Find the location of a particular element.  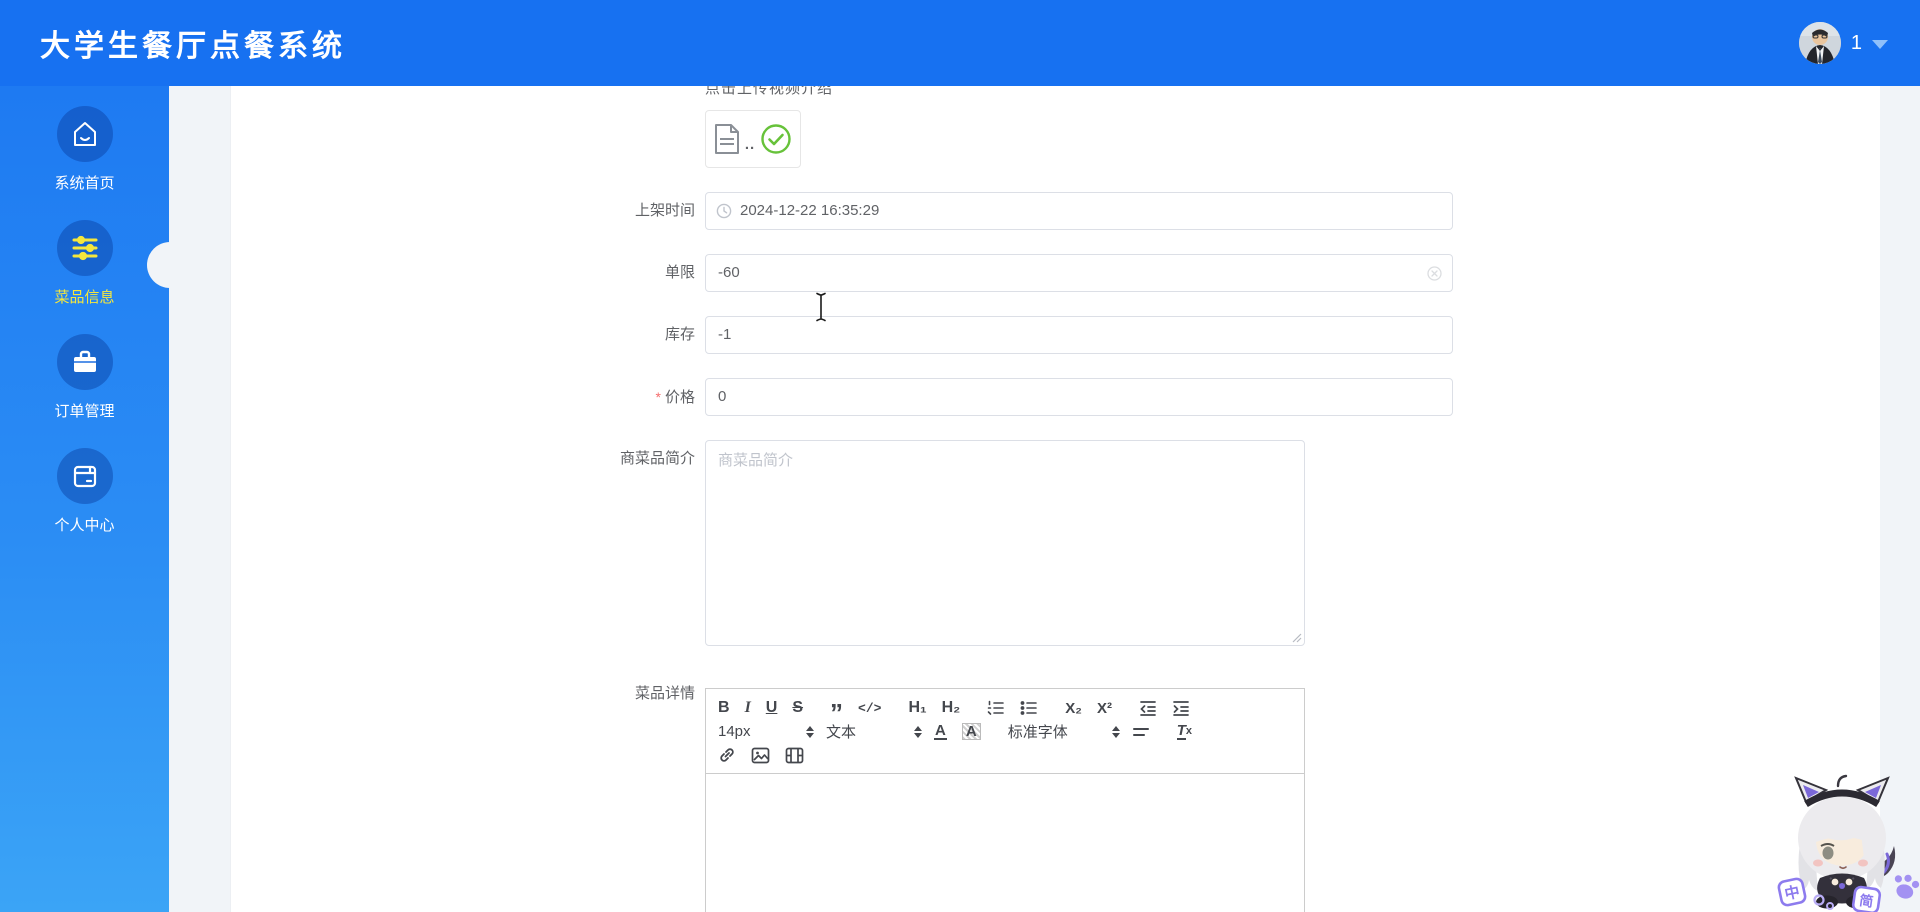

sidebar-item-home: 系统首页 is located at coordinates (84, 149).